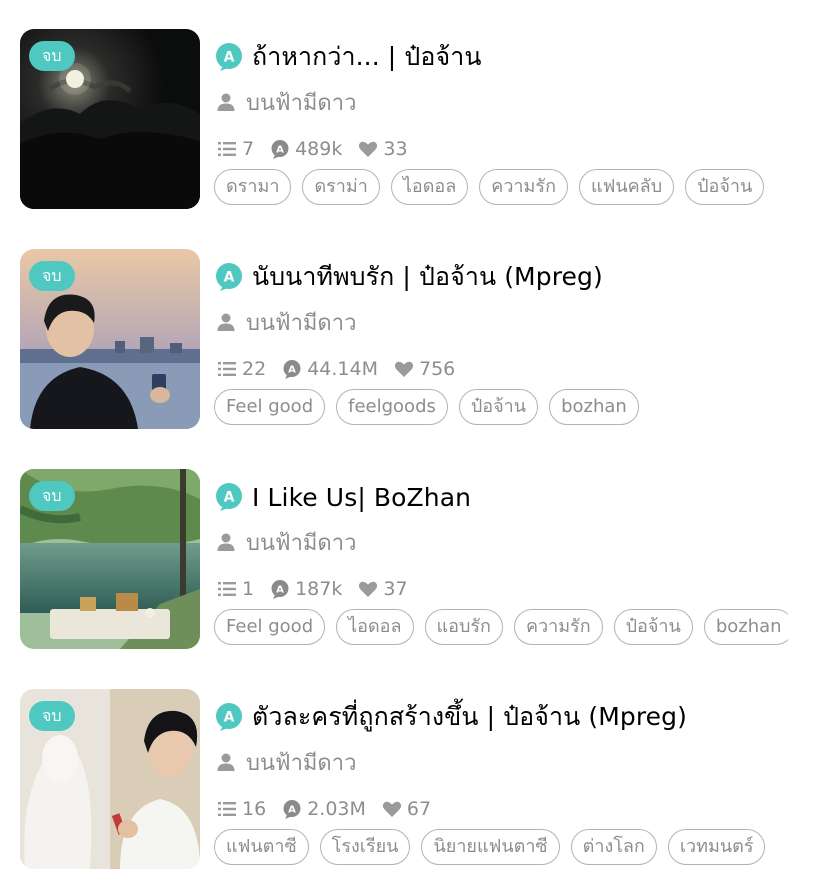 Image resolution: width=828 pixels, height=889 pixels. I want to click on chapter-count: 1, so click(235, 589).